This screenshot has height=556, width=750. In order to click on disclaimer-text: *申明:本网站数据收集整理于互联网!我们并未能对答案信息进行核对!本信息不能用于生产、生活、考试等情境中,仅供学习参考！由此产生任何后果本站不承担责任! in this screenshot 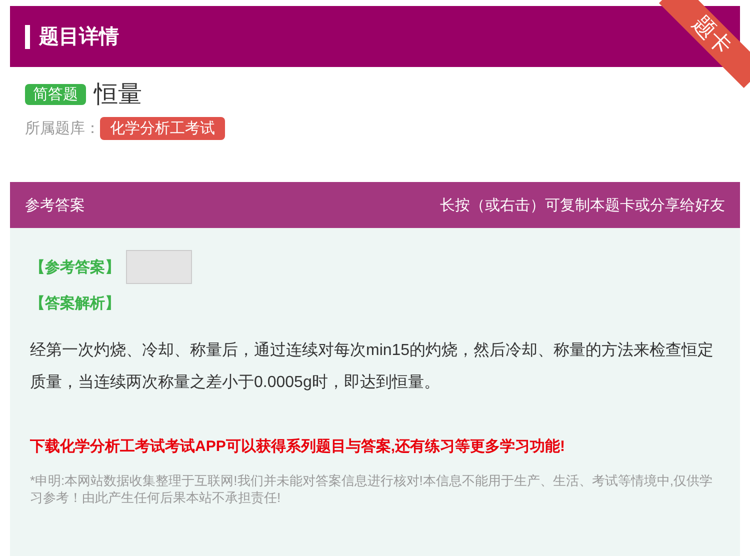, I will do `click(372, 489)`.